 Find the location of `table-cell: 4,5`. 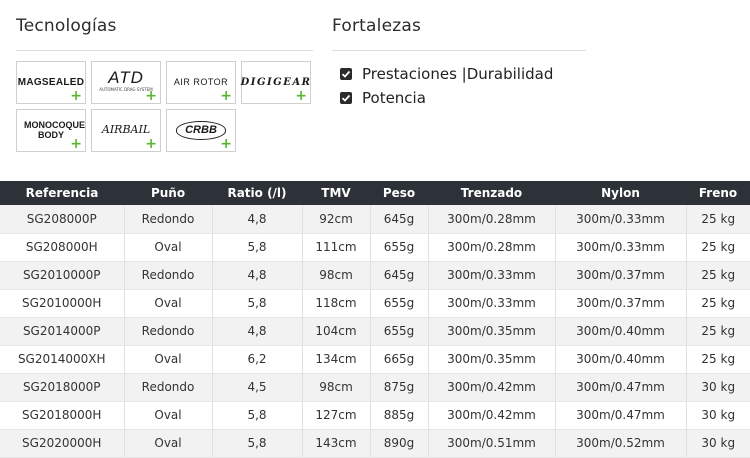

table-cell: 4,5 is located at coordinates (257, 387).